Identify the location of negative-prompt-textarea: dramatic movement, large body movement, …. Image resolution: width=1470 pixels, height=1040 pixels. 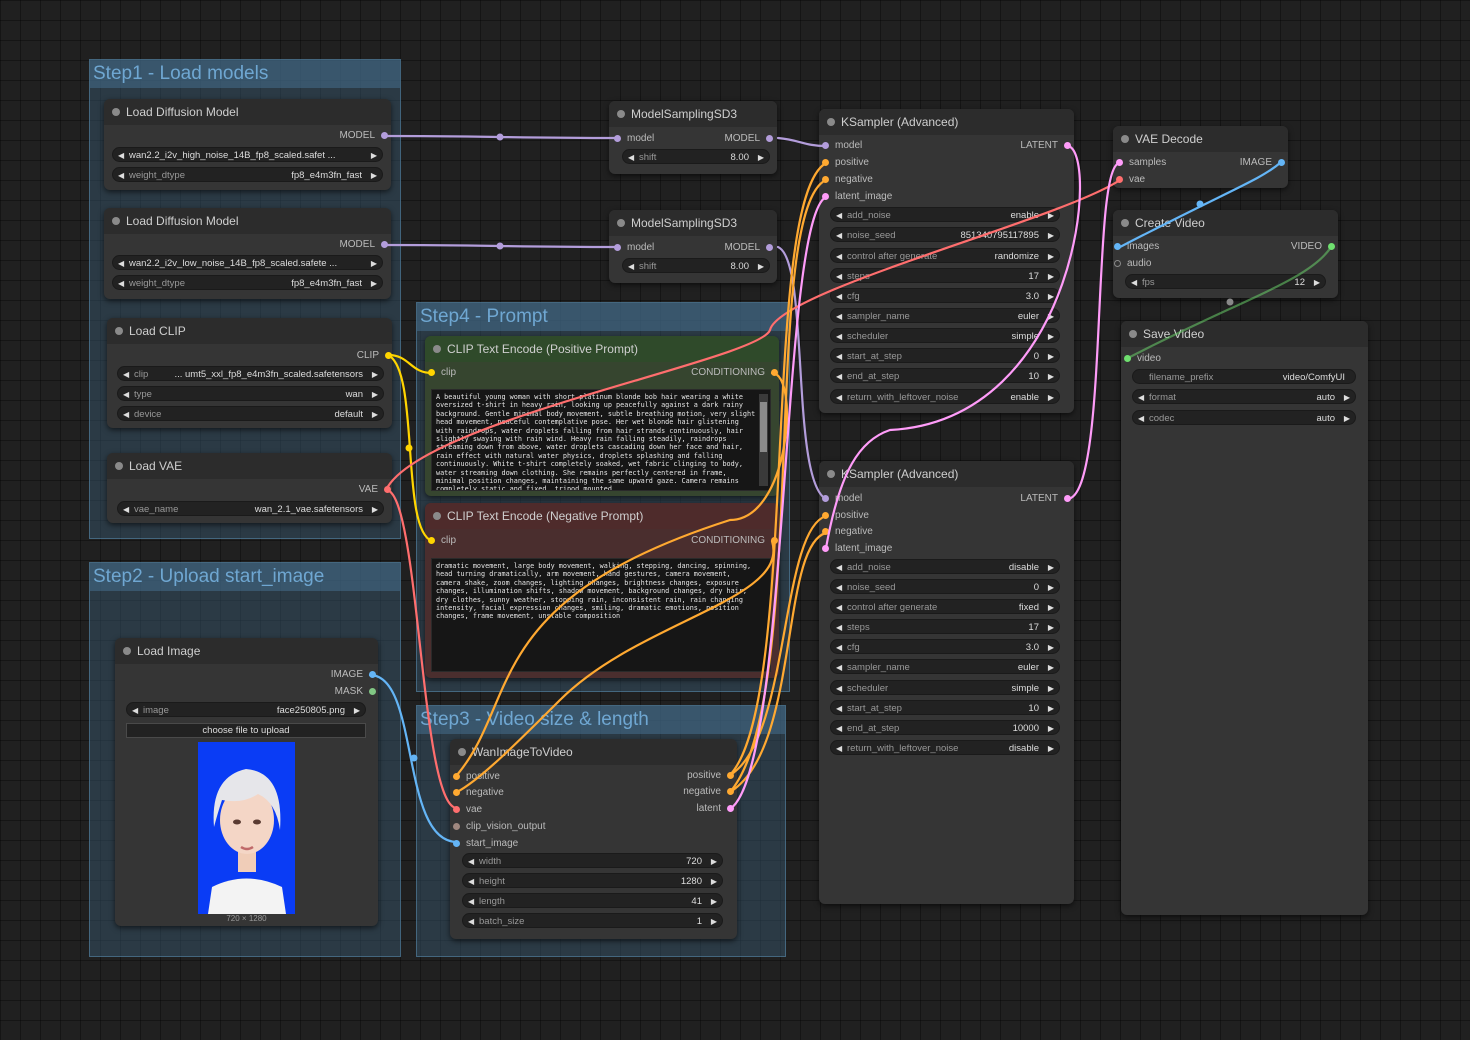
(601, 615).